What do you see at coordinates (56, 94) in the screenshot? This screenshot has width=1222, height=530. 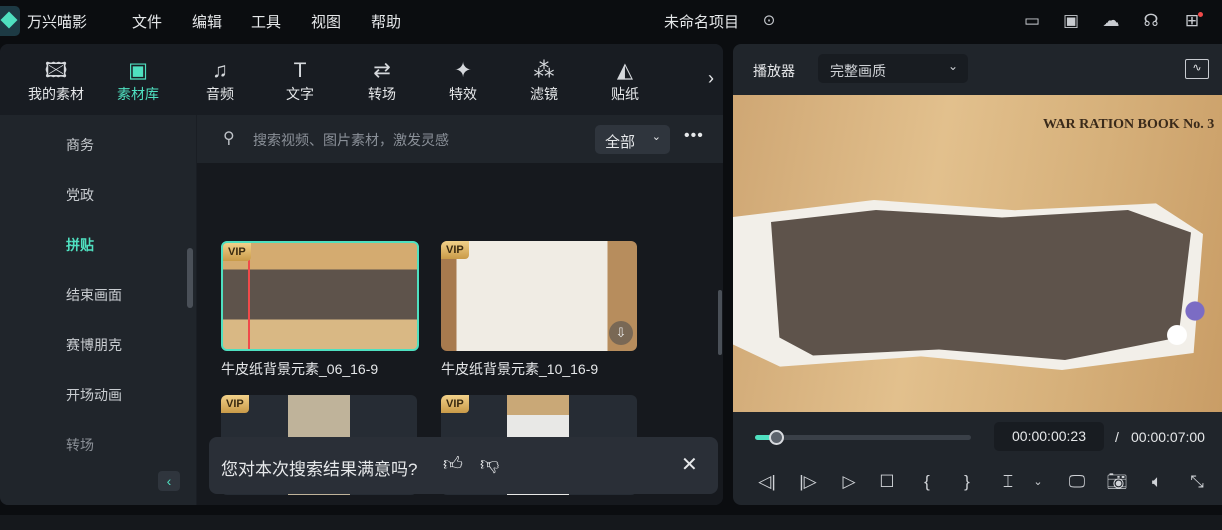 I see `tab-label: 我的素材` at bounding box center [56, 94].